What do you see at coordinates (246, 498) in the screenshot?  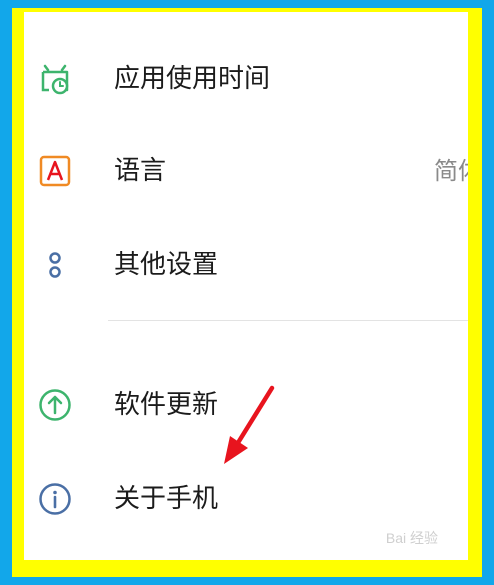 I see `settings-item-about-phone: 关于手机` at bounding box center [246, 498].